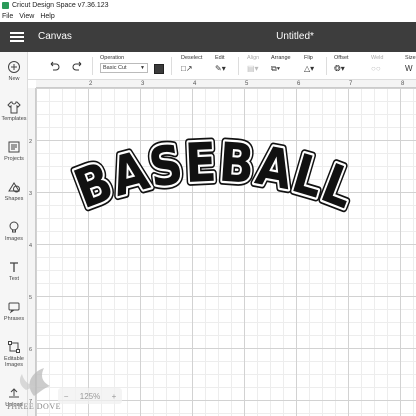 The image size is (416, 416). Describe the element at coordinates (14, 187) in the screenshot. I see `shapes-icon` at that location.